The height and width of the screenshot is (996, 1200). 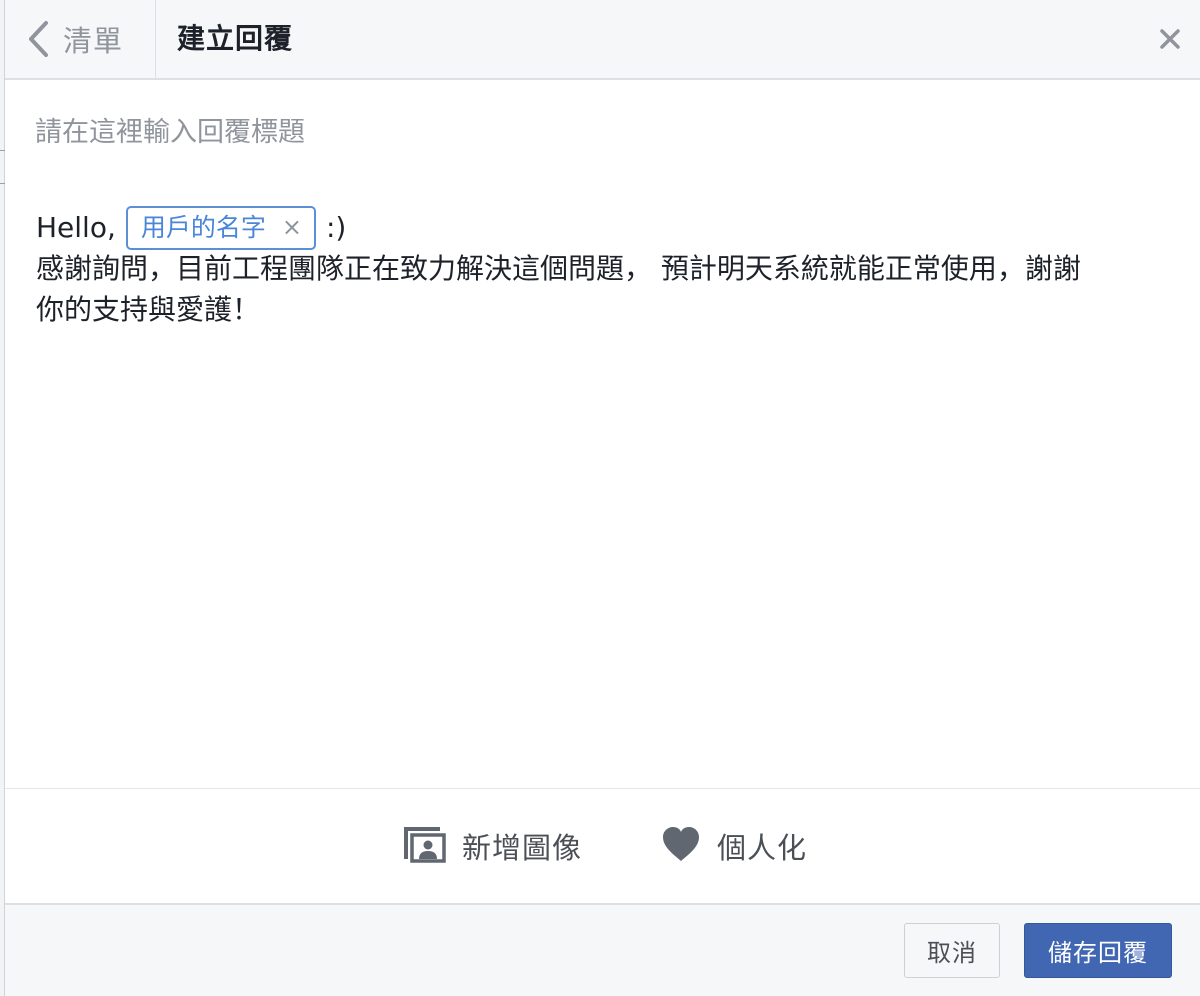 I want to click on add-image-label: 新增圖像, so click(x=522, y=848).